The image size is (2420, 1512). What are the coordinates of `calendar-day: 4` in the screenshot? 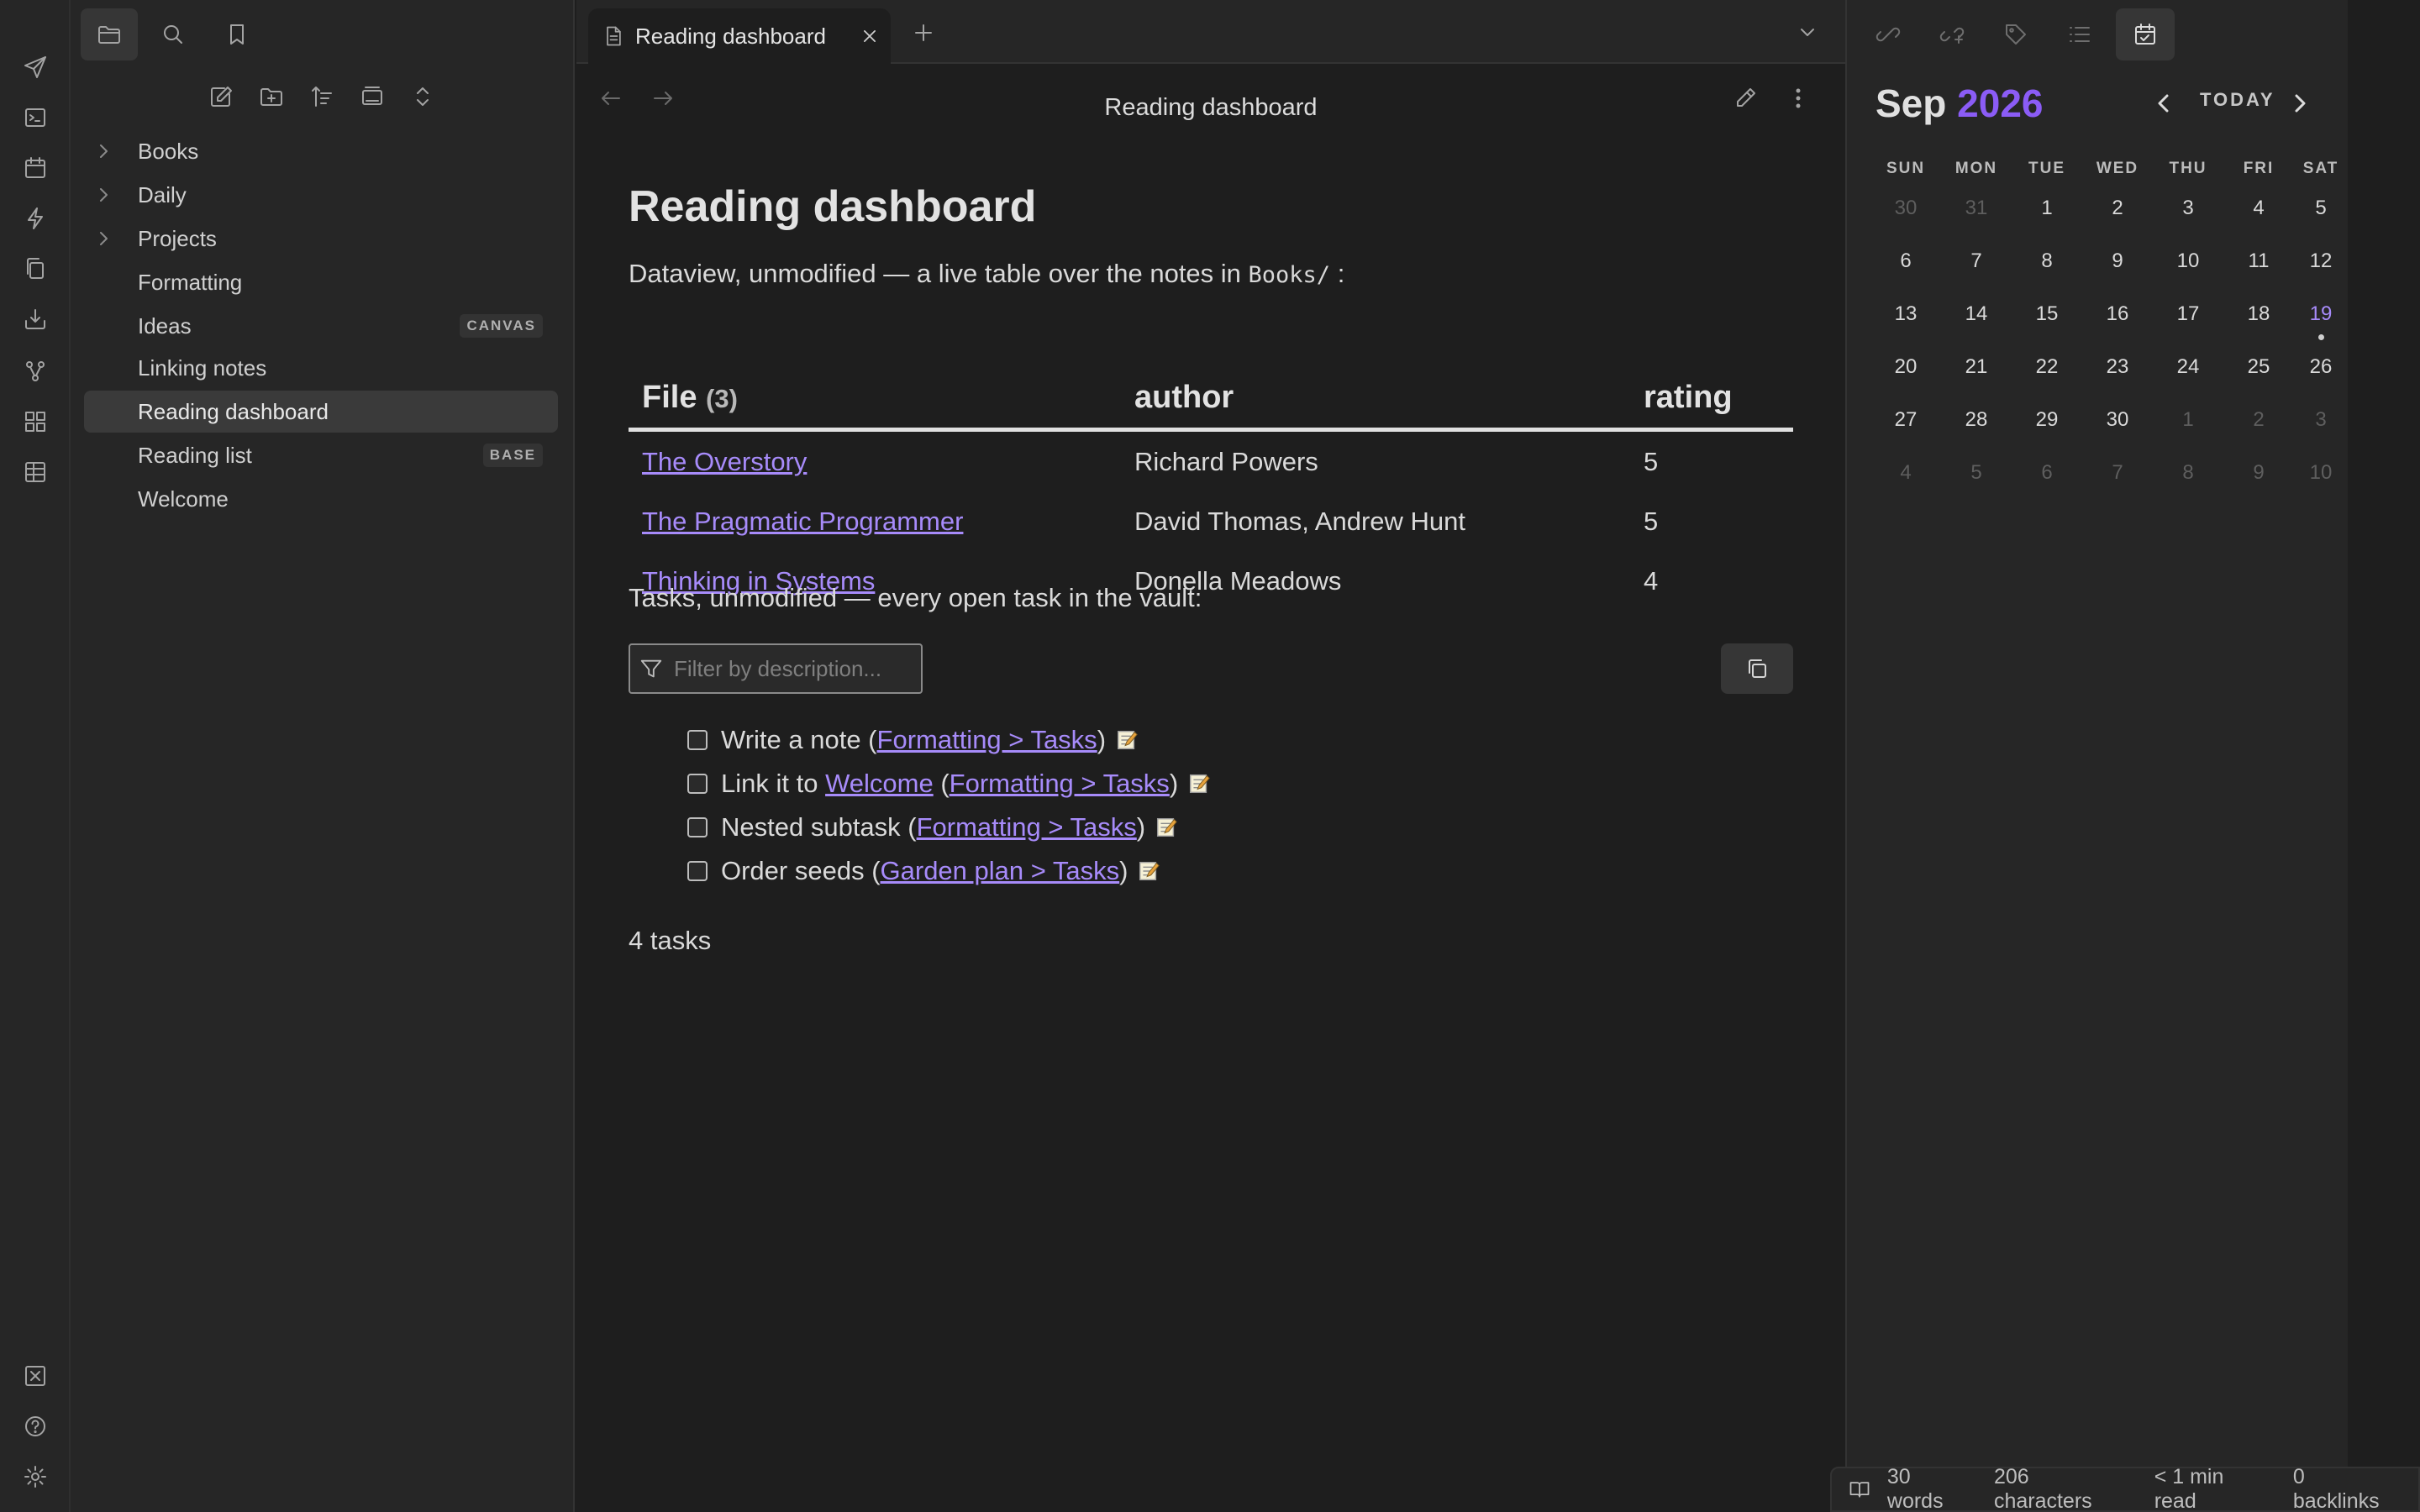 It's located at (1906, 473).